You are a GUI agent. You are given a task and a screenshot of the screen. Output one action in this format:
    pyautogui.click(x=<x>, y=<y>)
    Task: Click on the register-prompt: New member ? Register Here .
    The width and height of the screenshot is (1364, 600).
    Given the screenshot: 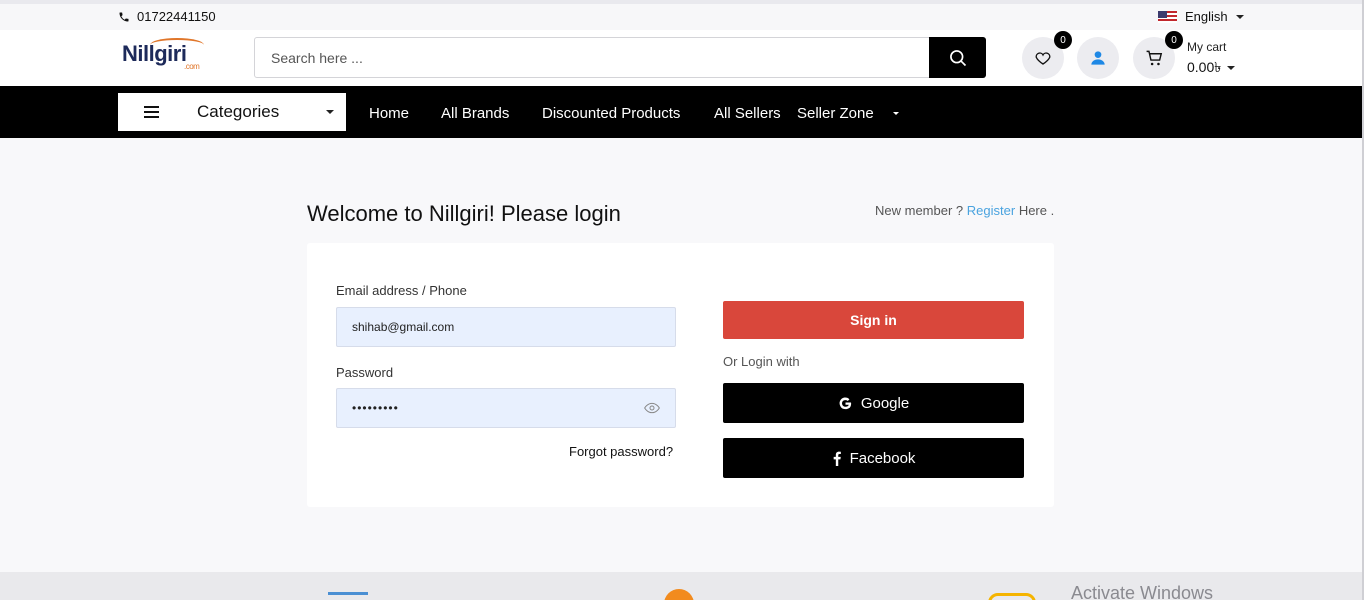 What is the action you would take?
    pyautogui.click(x=964, y=210)
    